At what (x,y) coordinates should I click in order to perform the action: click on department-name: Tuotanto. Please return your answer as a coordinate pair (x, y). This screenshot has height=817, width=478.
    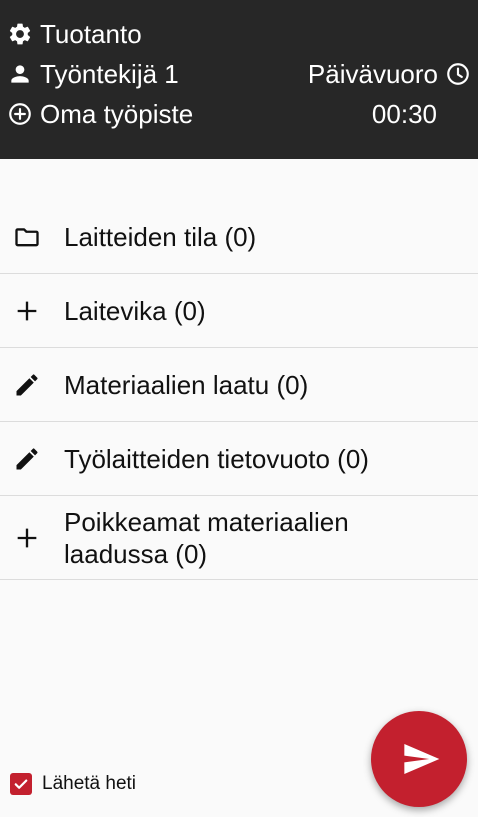
    Looking at the image, I should click on (91, 33).